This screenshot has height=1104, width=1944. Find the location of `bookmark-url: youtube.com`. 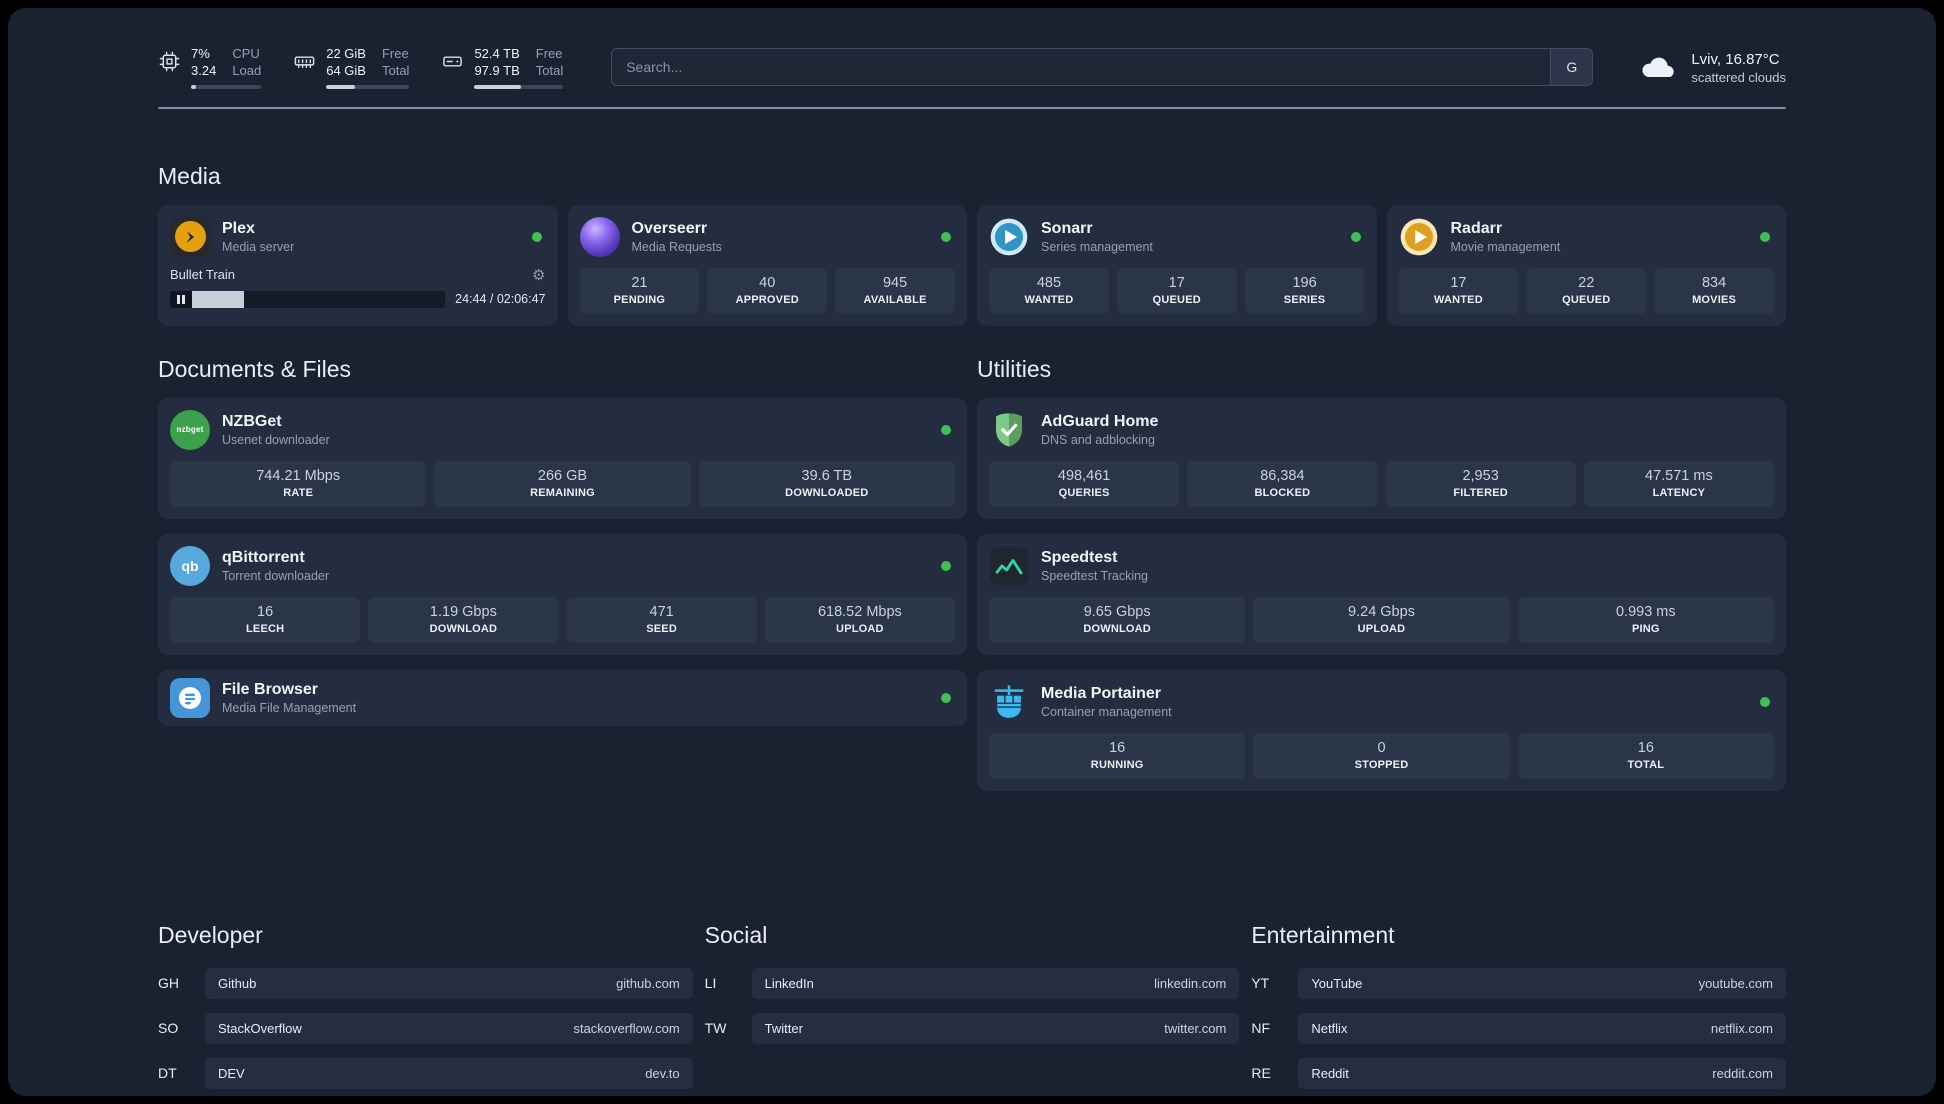

bookmark-url: youtube.com is located at coordinates (1735, 983).